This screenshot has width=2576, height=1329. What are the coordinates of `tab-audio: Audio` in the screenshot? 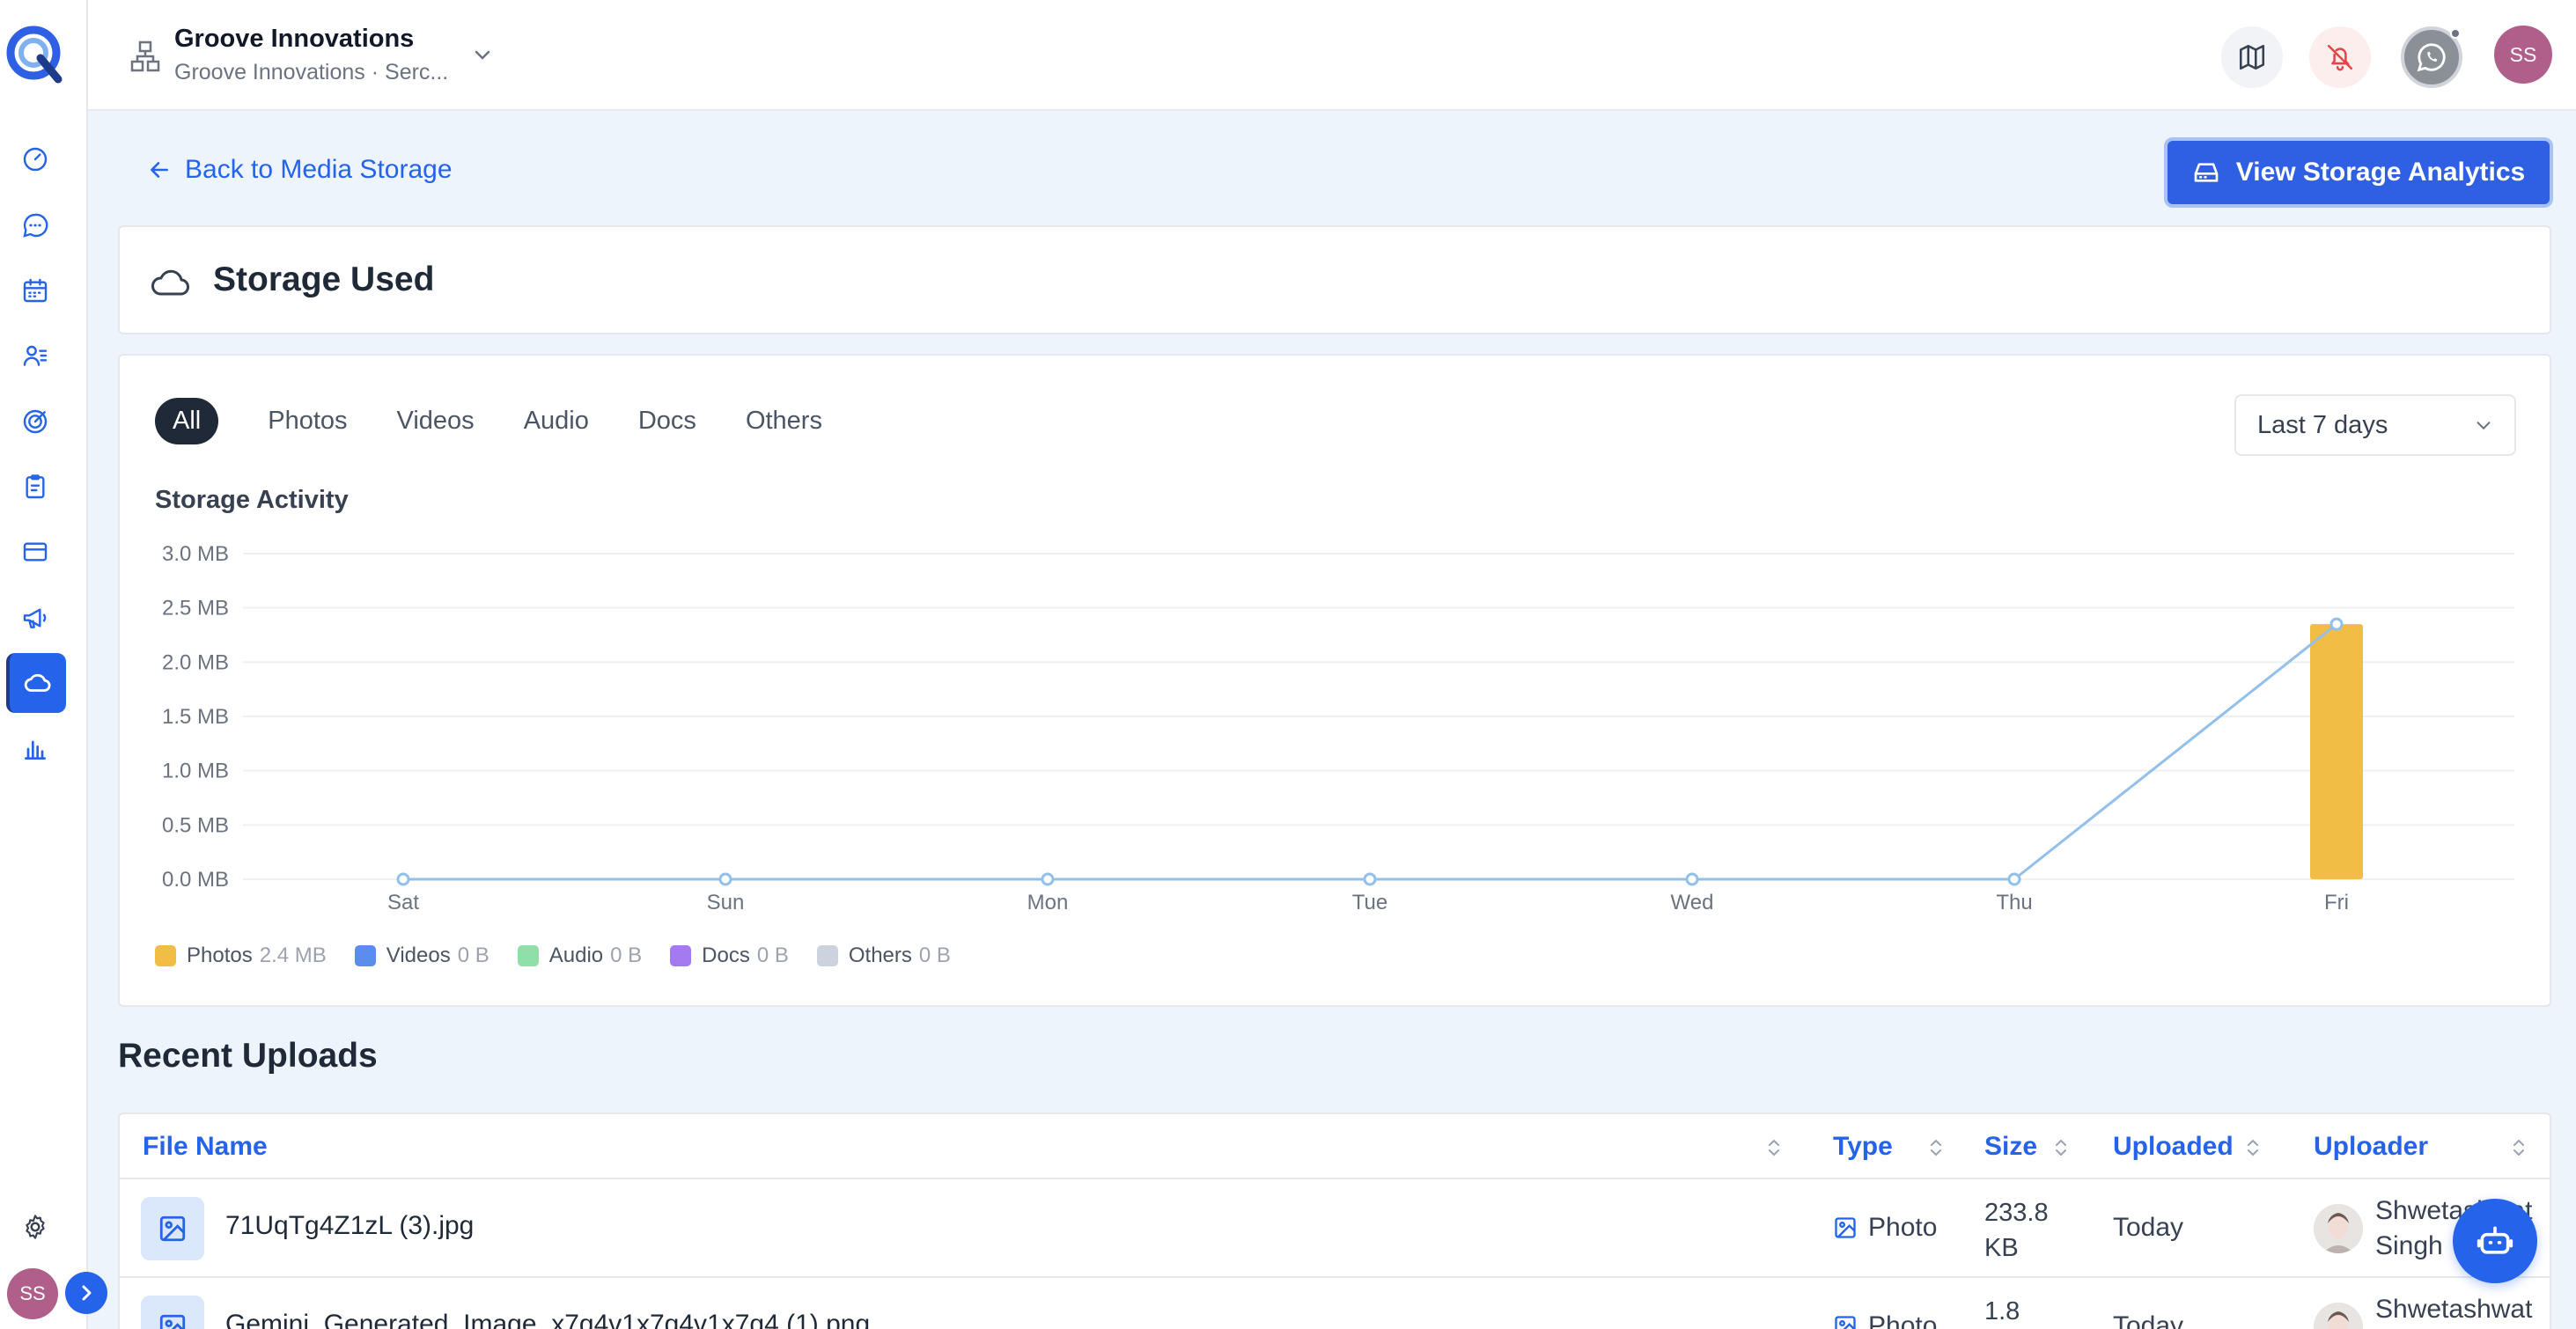 It's located at (556, 421).